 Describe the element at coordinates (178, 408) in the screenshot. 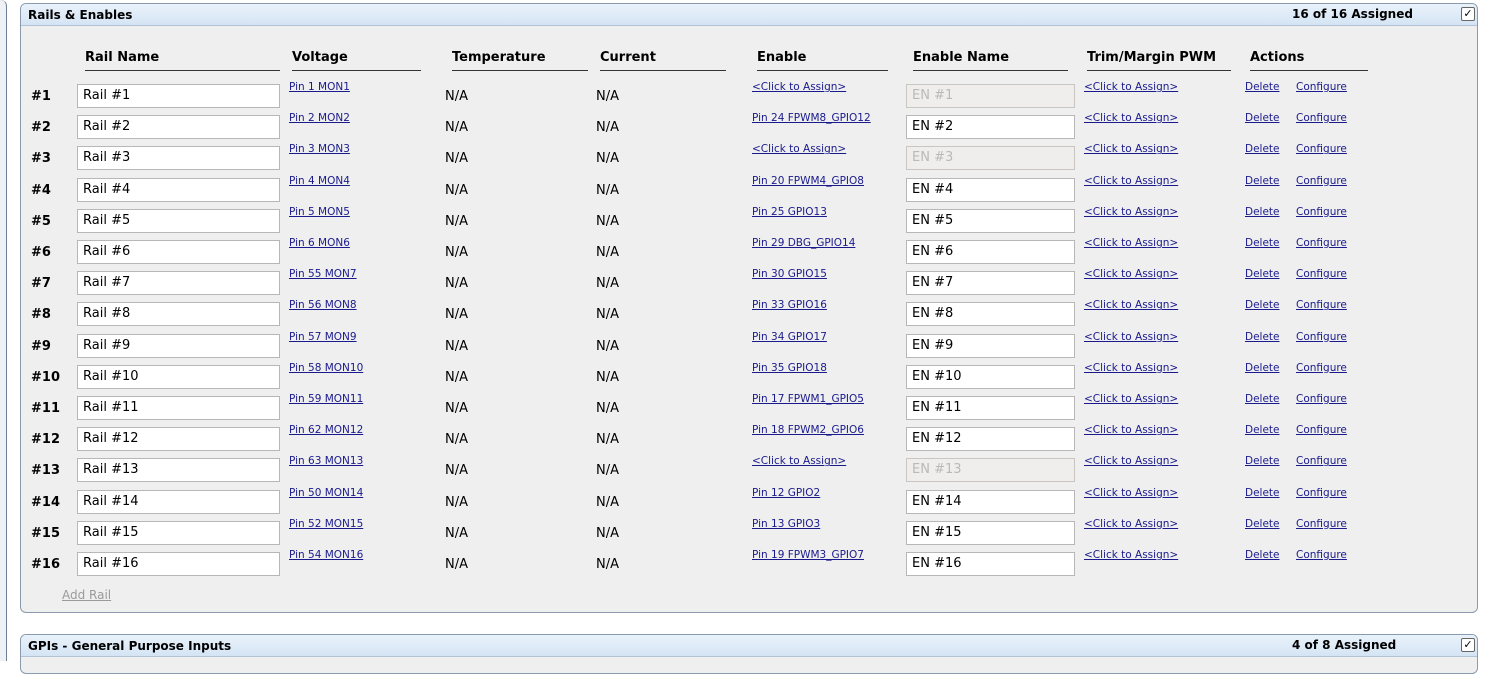

I see `rail-name-input: Rail #11` at that location.